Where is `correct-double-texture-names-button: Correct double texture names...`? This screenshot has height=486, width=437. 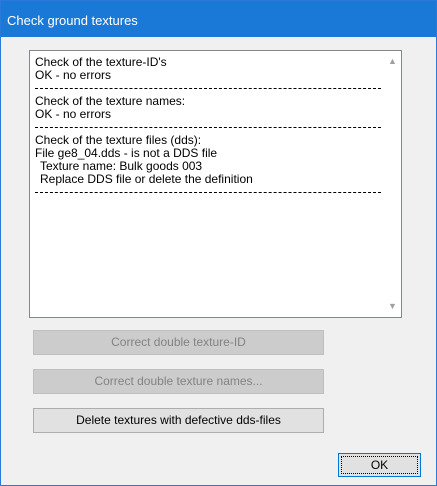 correct-double-texture-names-button: Correct double texture names... is located at coordinates (178, 381).